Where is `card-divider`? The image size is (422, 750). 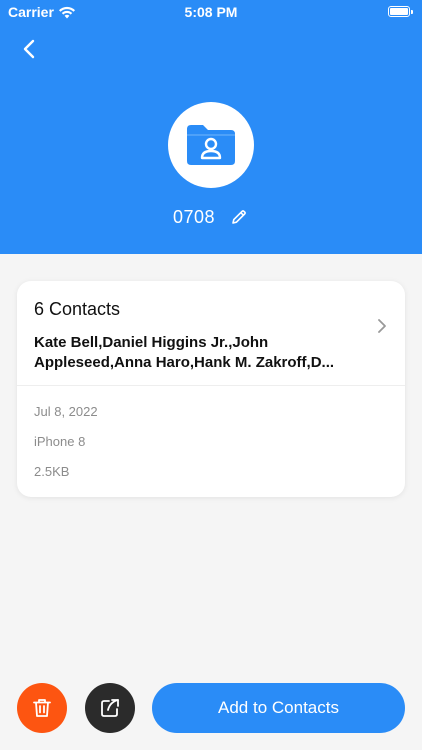 card-divider is located at coordinates (211, 385).